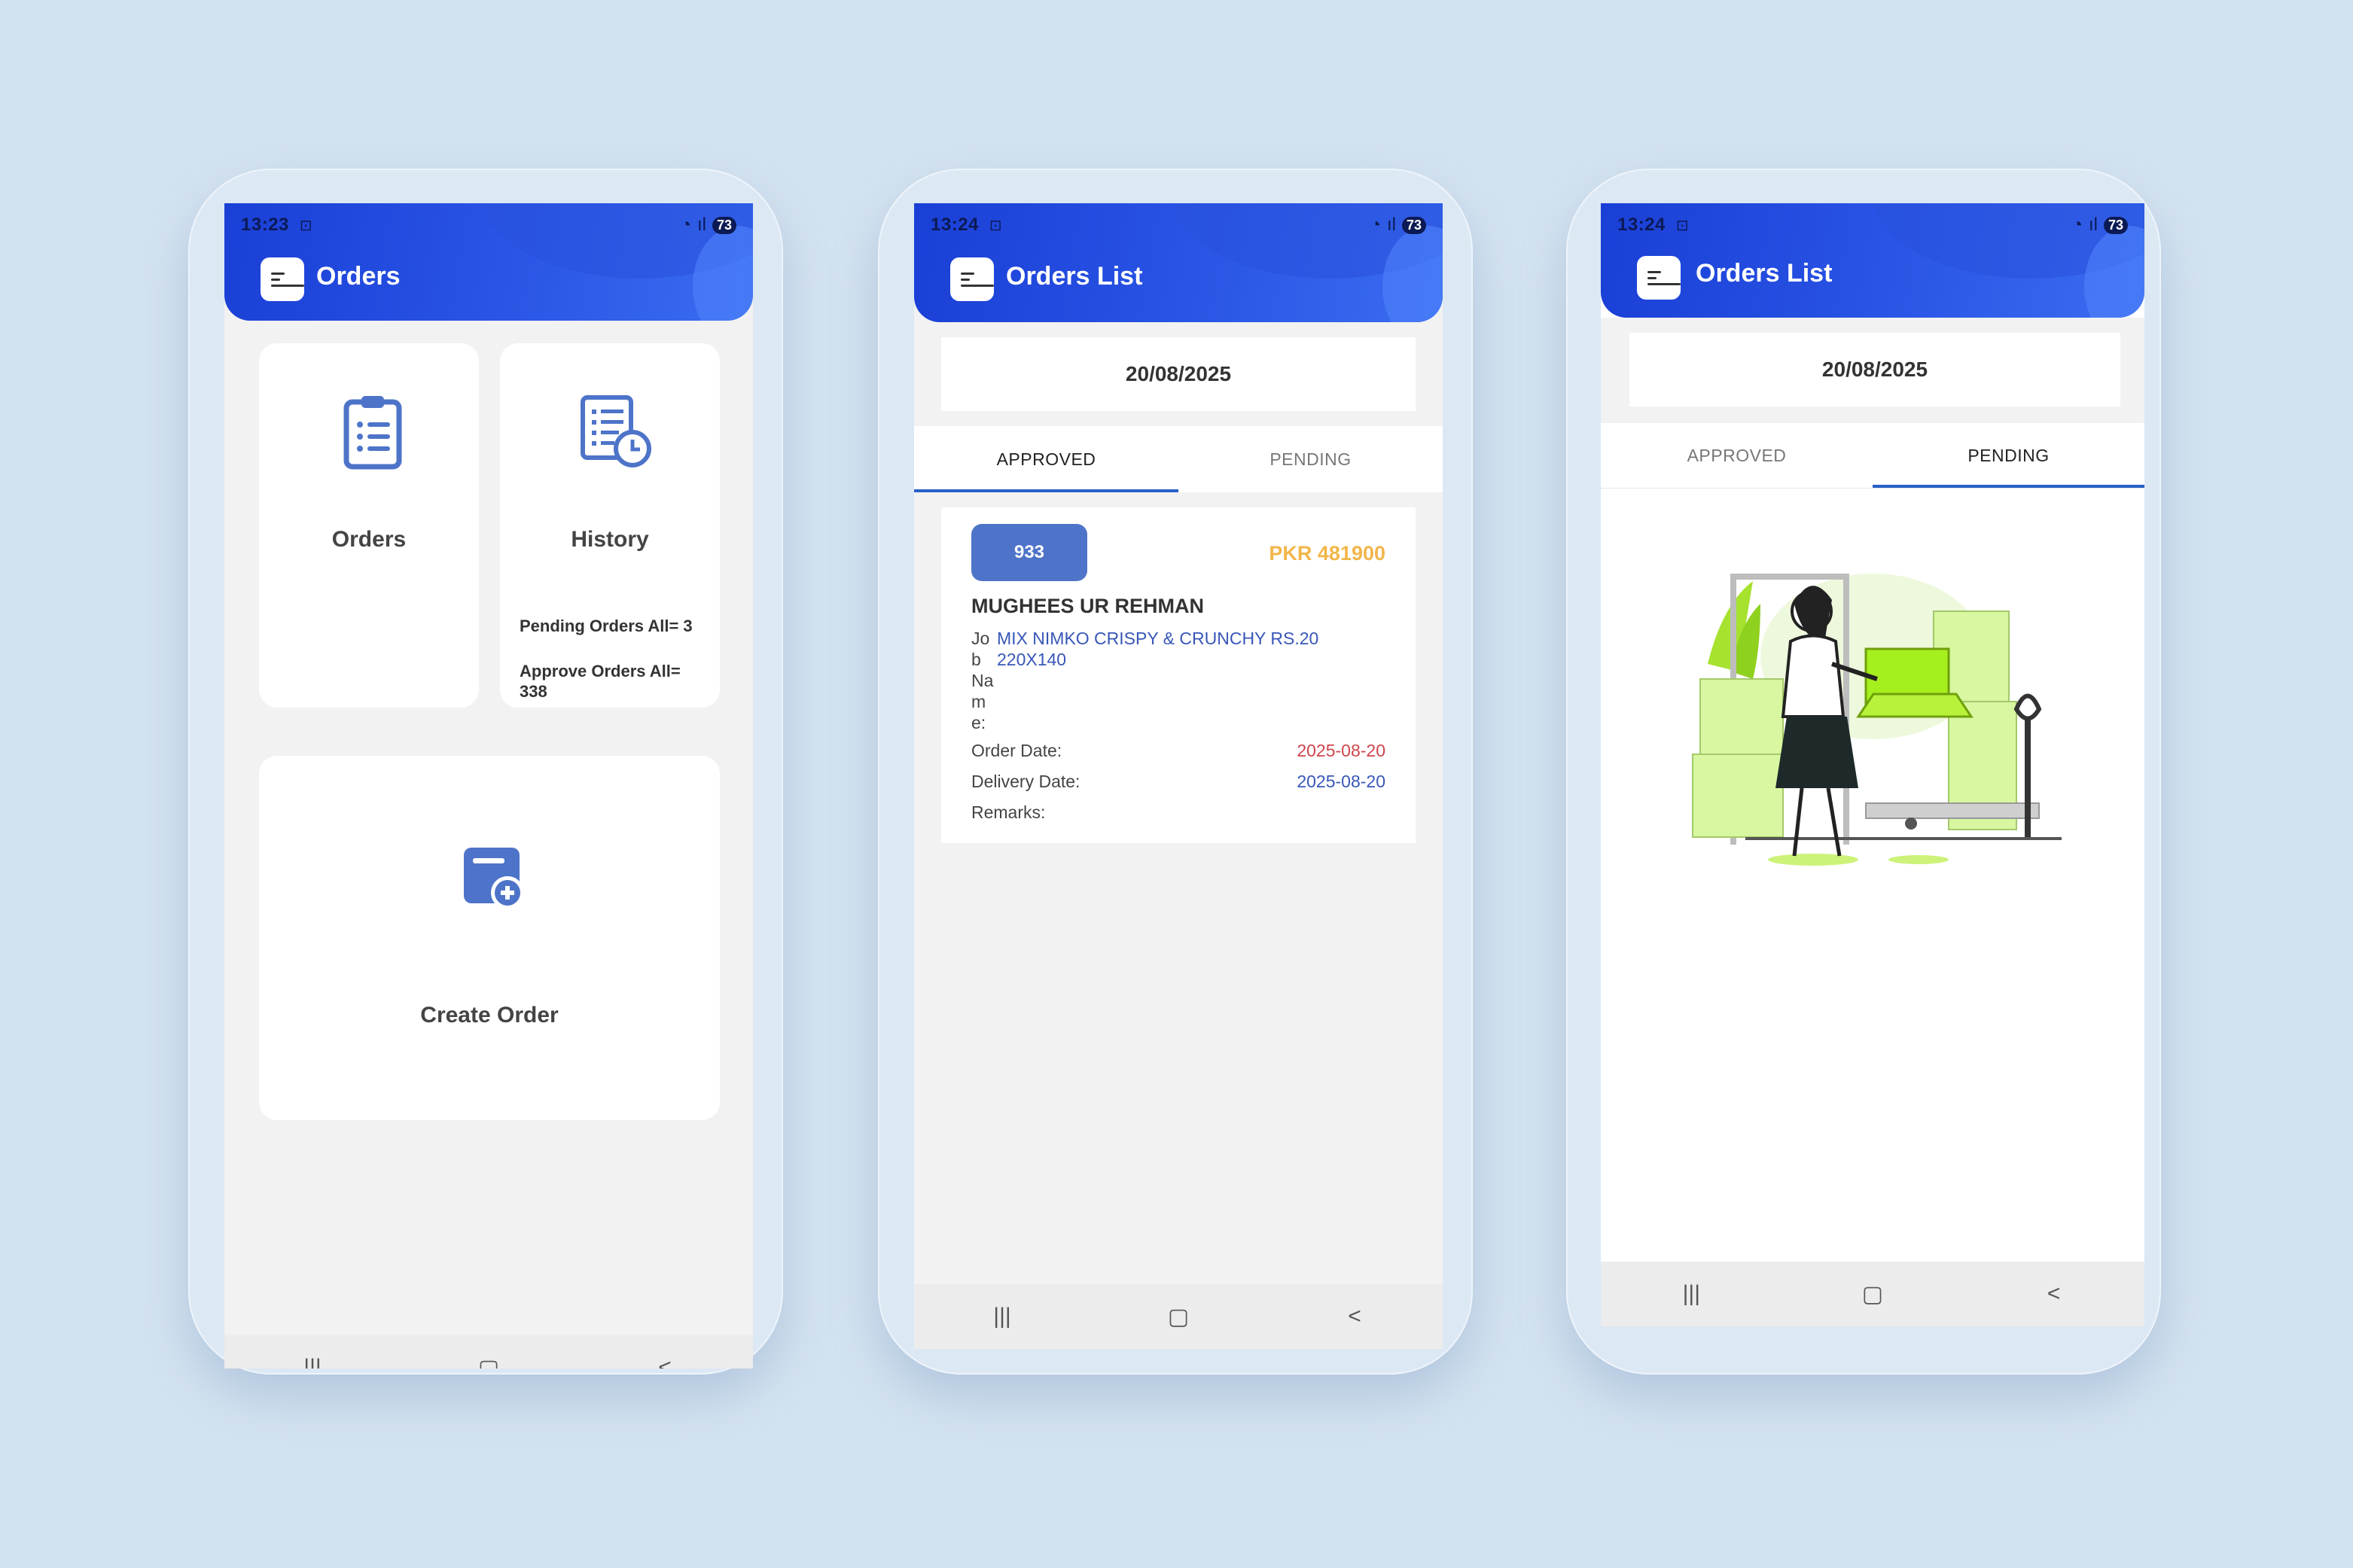  What do you see at coordinates (606, 626) in the screenshot?
I see `pending-orders-count: Pending Orders All= 3` at bounding box center [606, 626].